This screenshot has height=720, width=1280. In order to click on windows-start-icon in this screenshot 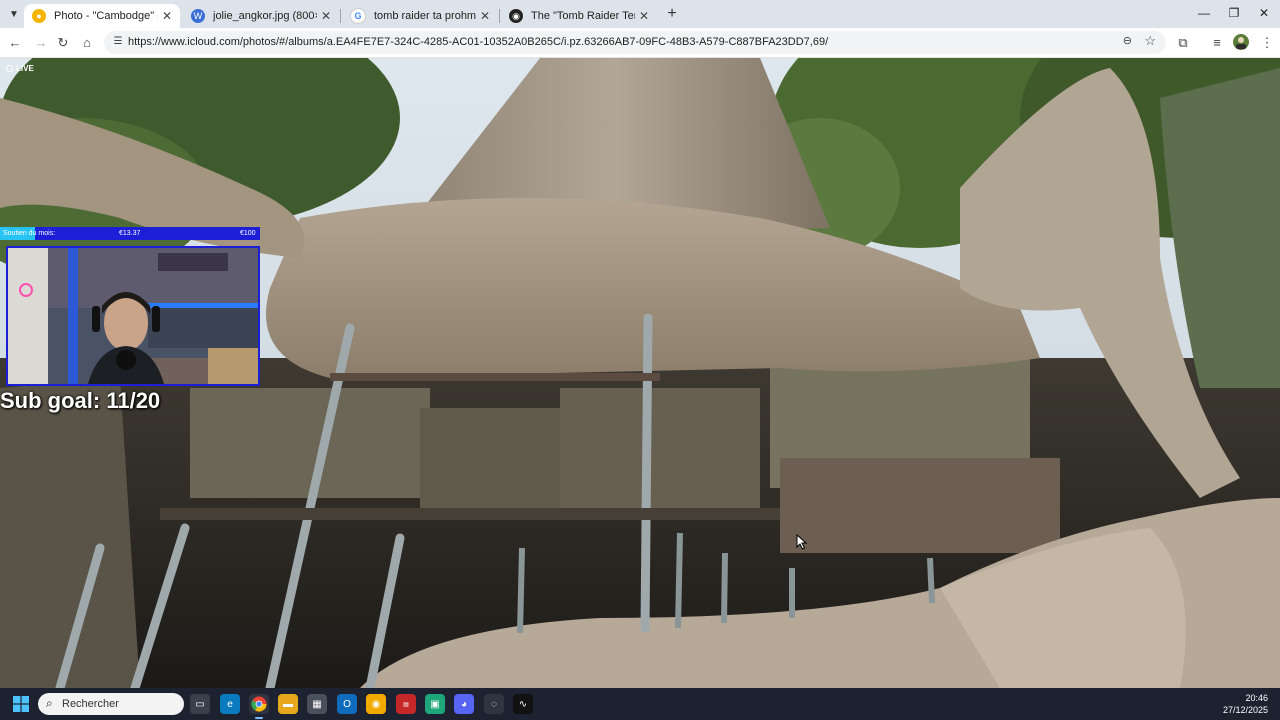, I will do `click(21, 704)`.